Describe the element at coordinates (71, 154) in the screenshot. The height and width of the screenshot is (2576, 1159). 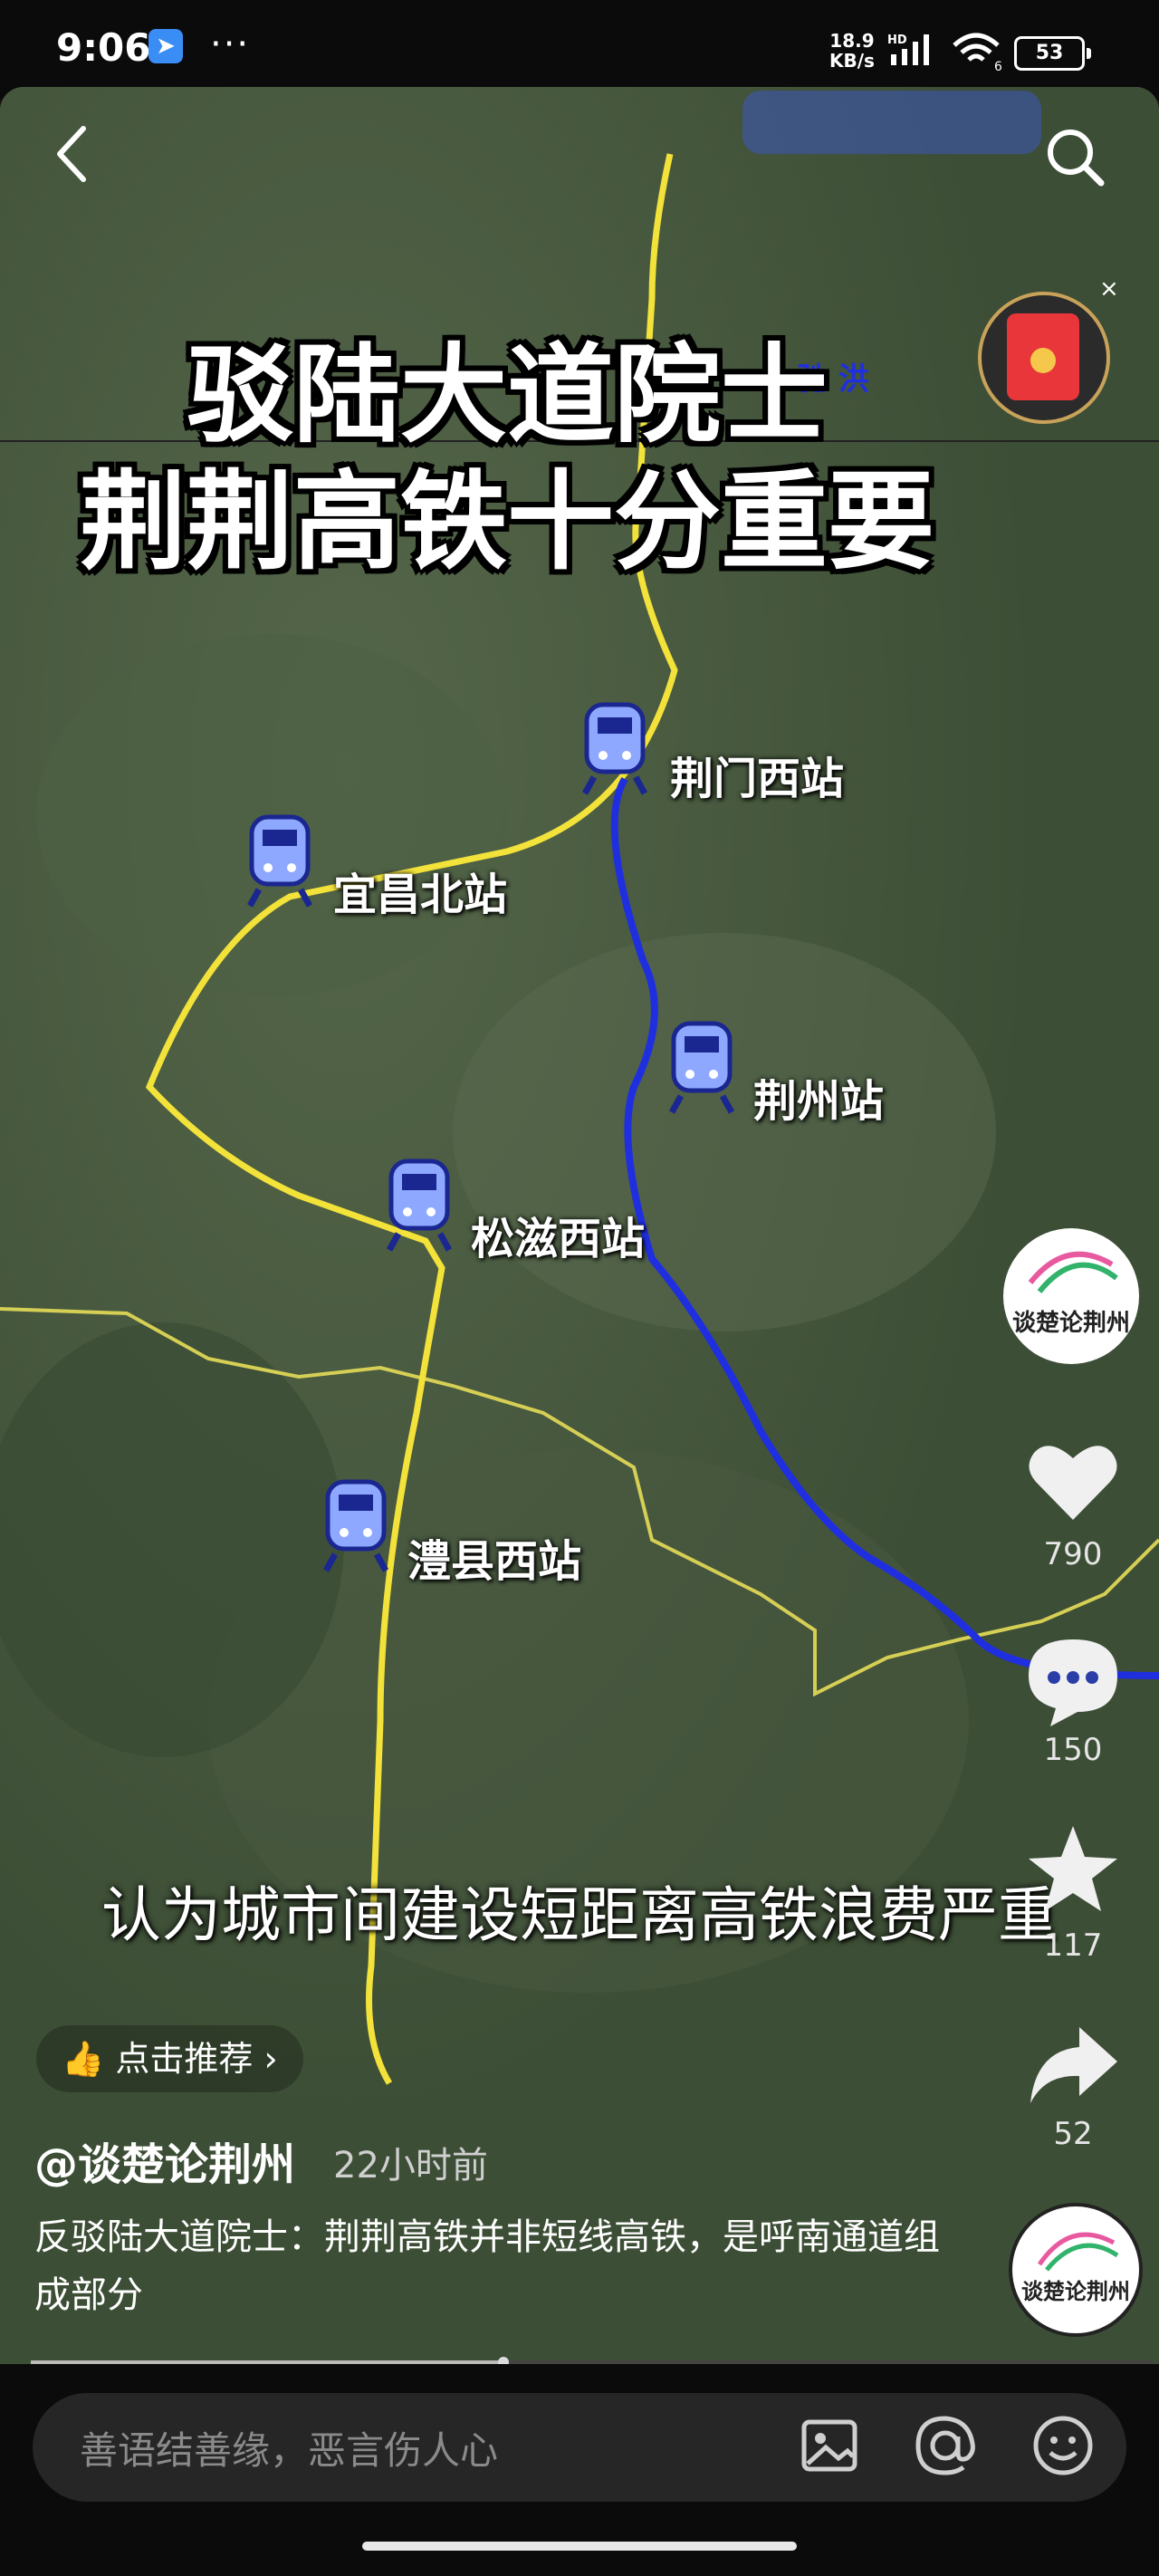
I see `chevron-left-icon` at that location.